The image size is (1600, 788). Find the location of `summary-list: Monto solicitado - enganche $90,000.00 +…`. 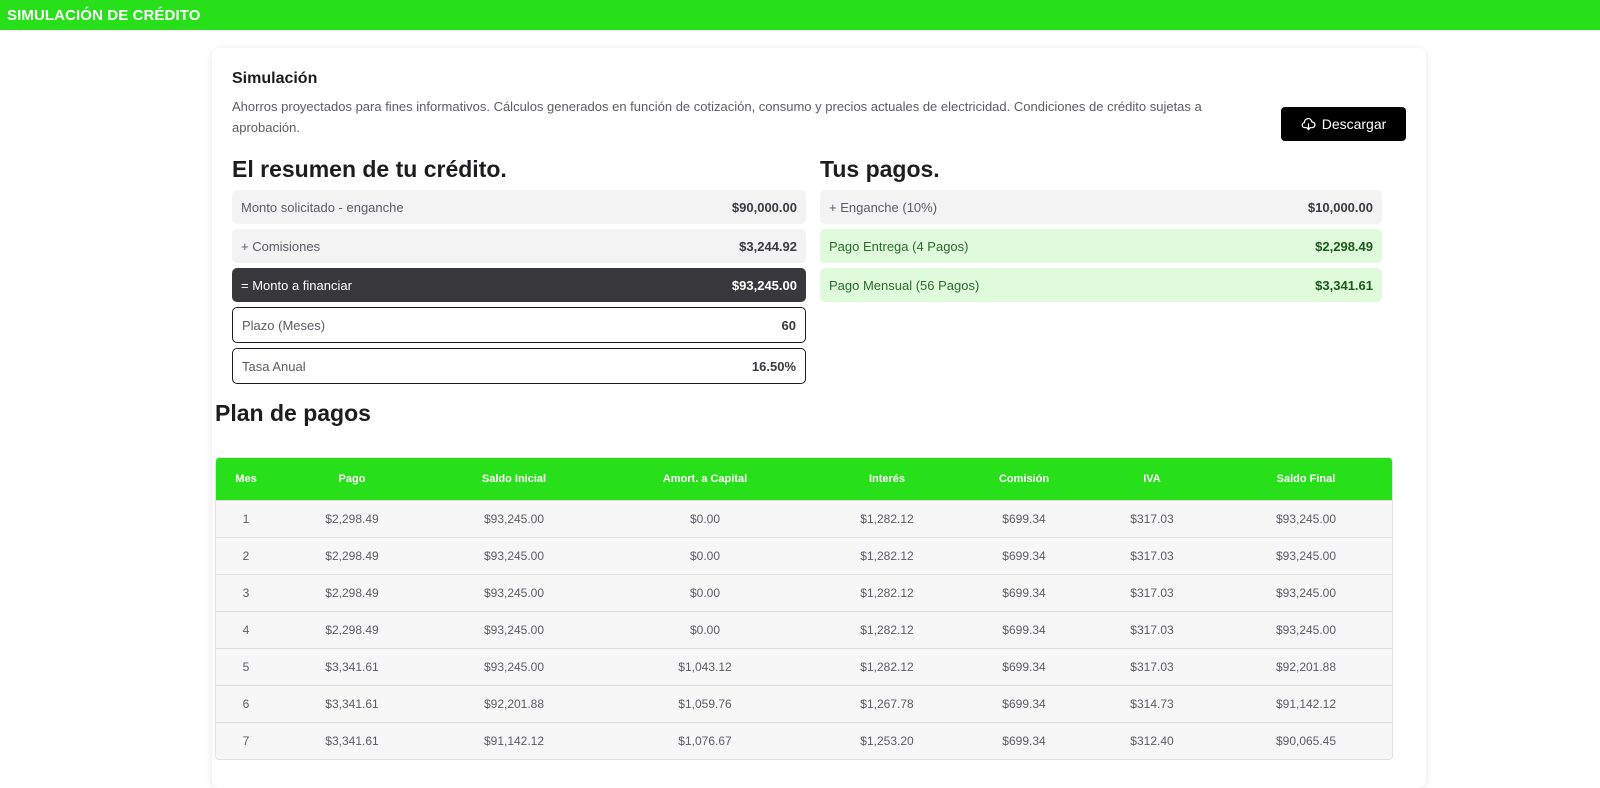

summary-list: Monto solicitado - enganche $90,000.00 +… is located at coordinates (519, 289).